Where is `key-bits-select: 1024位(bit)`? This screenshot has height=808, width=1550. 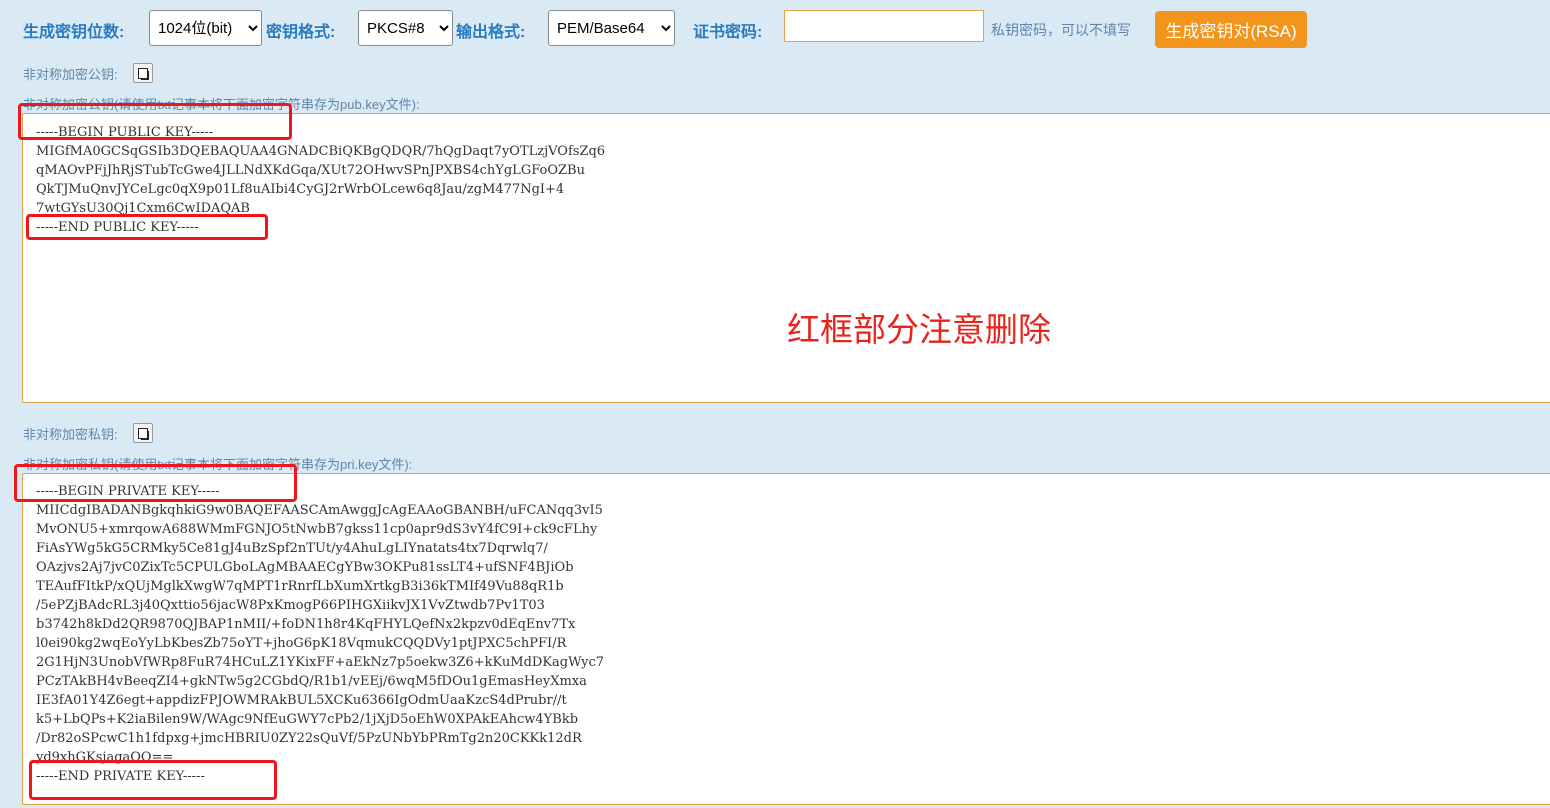 key-bits-select: 1024位(bit) is located at coordinates (205, 28).